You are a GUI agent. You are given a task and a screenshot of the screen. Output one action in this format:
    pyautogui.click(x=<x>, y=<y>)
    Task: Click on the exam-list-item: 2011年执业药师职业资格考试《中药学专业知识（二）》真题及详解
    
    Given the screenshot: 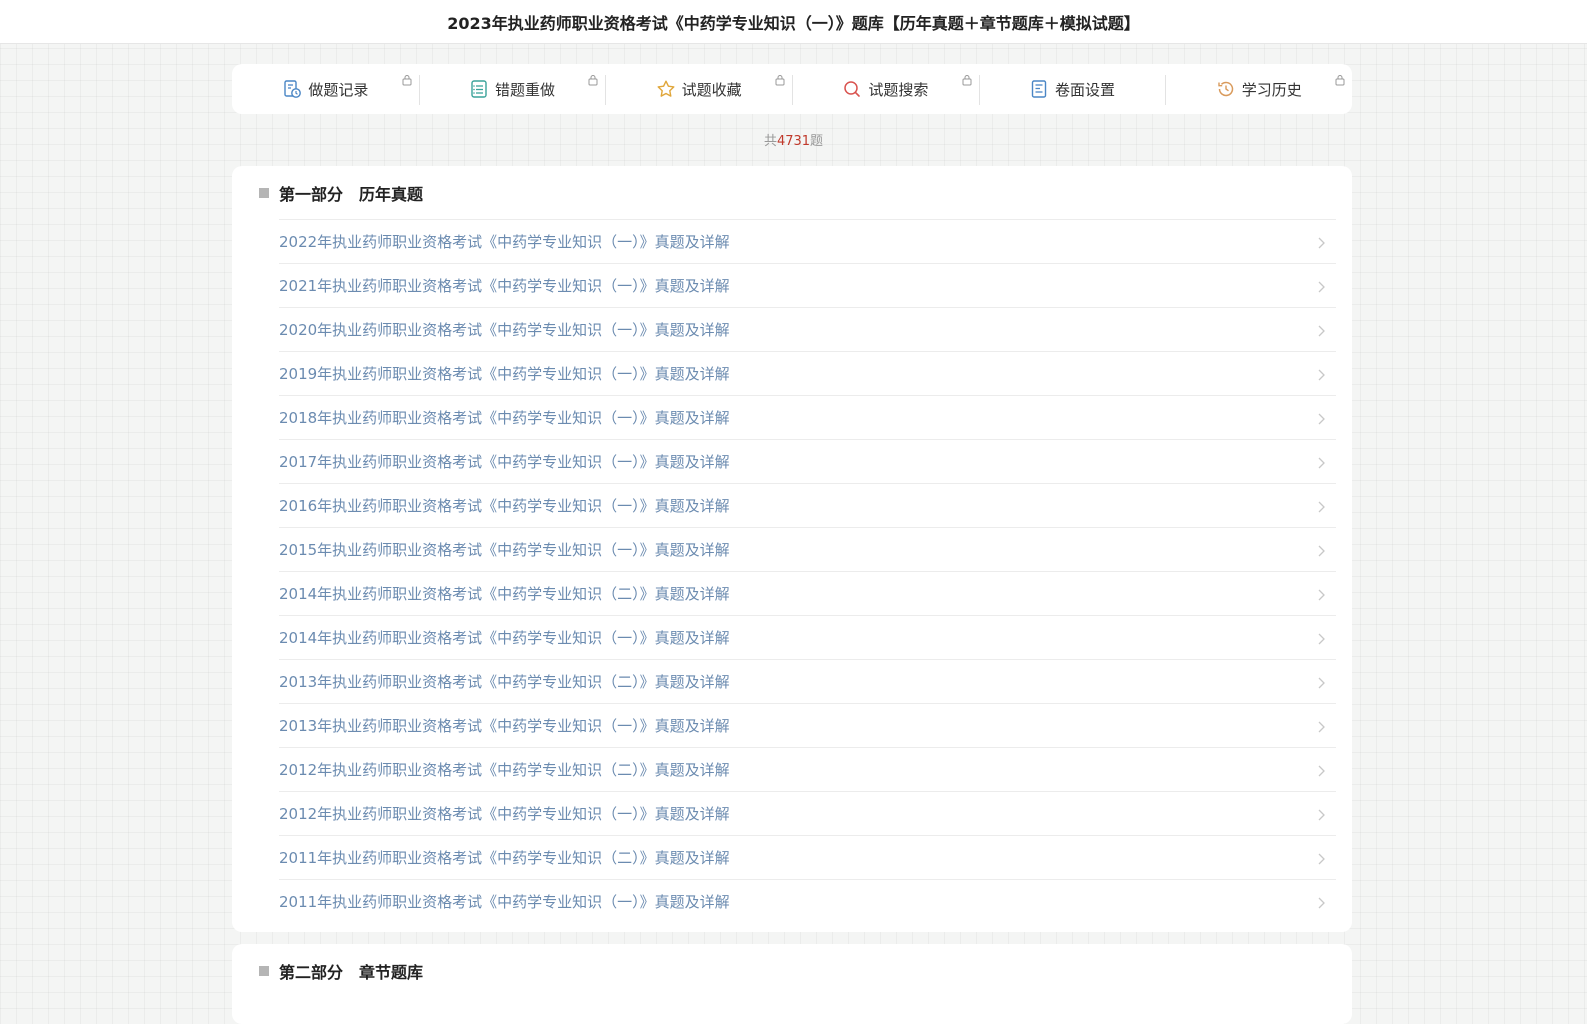 What is the action you would take?
    pyautogui.click(x=807, y=858)
    